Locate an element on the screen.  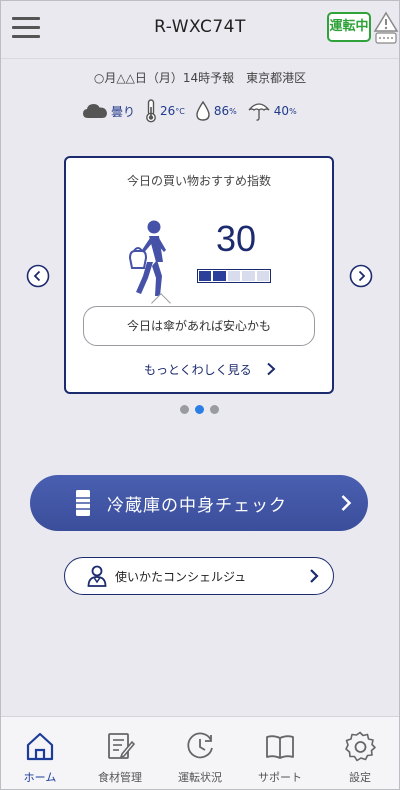
carousel-indicator is located at coordinates (199, 409).